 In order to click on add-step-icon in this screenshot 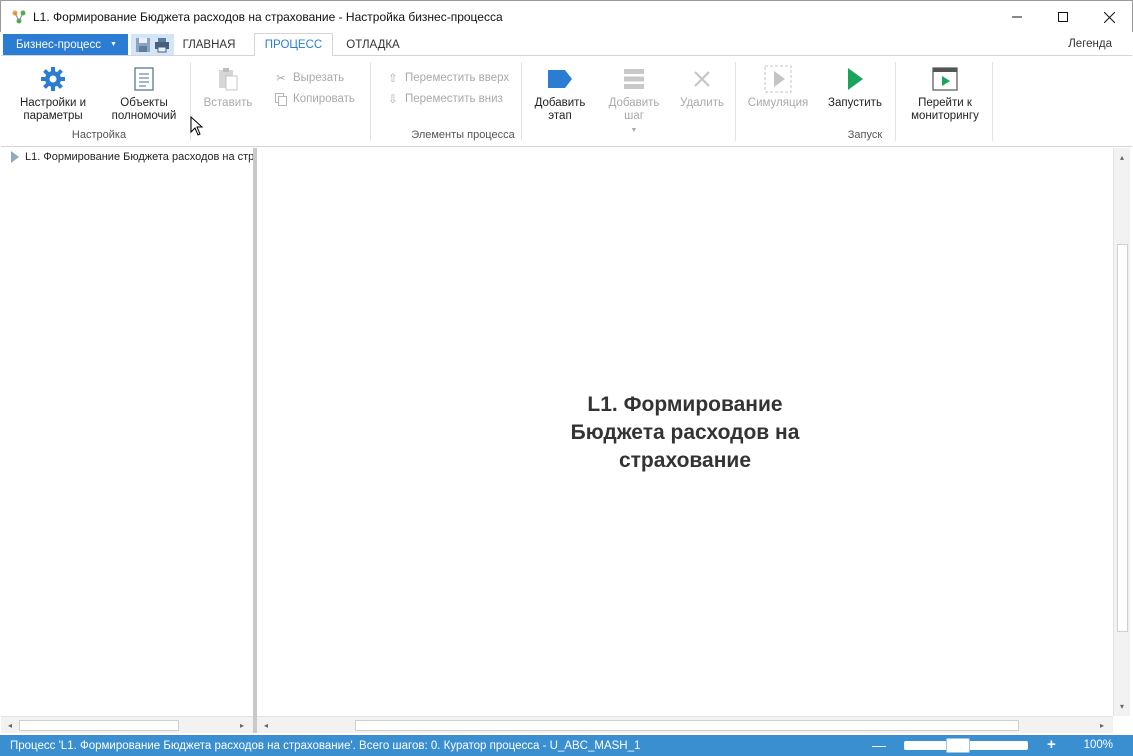, I will do `click(634, 79)`.